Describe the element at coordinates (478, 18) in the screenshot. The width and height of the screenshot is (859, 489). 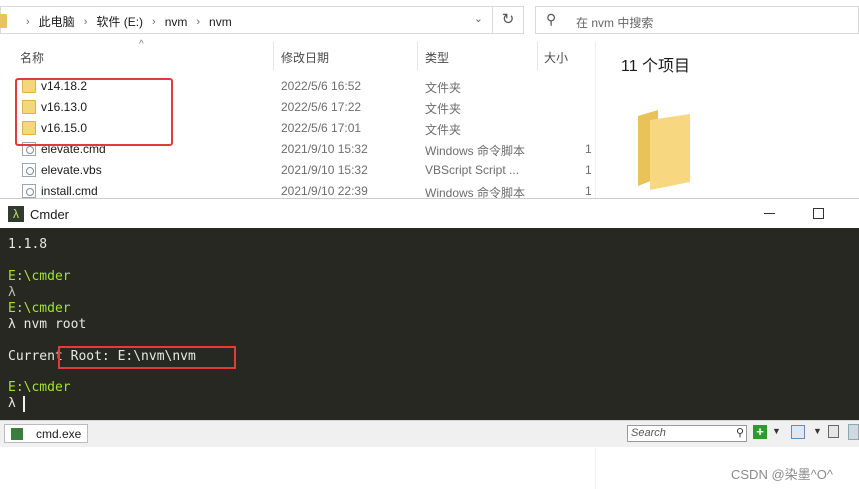
I see `chevron-down-icon: ⌄` at that location.